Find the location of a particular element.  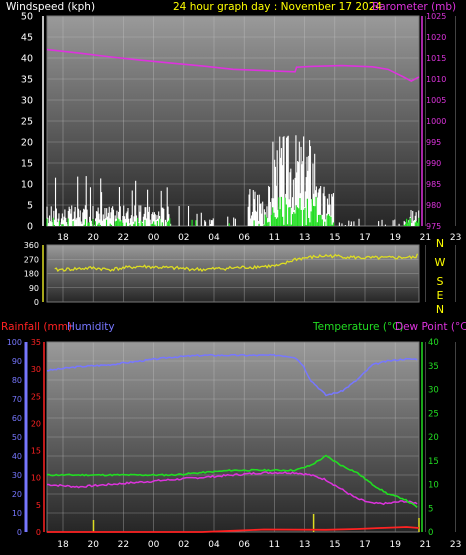

dewpoint-axis-title: Dew Point (°C) is located at coordinates (430, 327).